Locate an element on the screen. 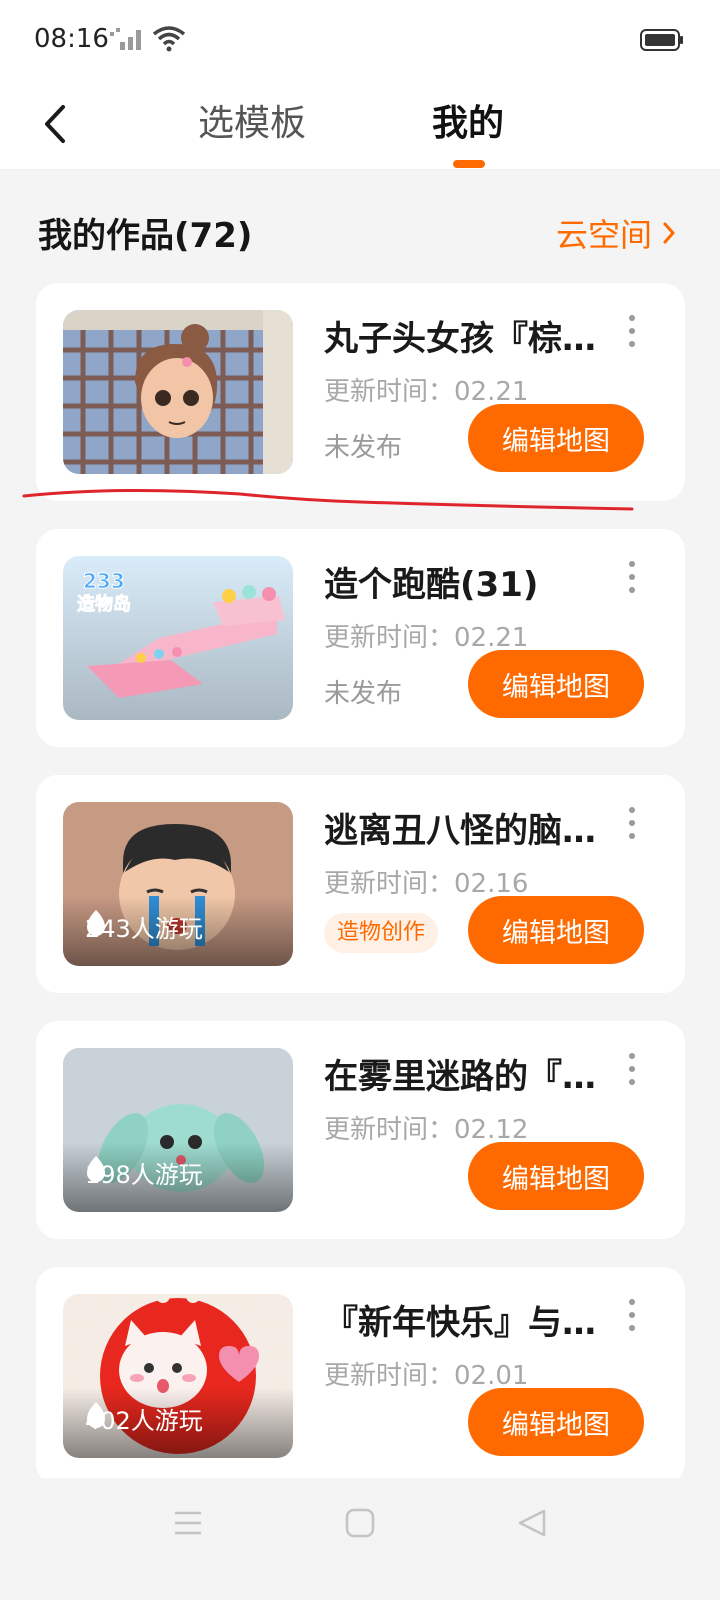  cloud-space-link: 云空间 is located at coordinates (616, 233).